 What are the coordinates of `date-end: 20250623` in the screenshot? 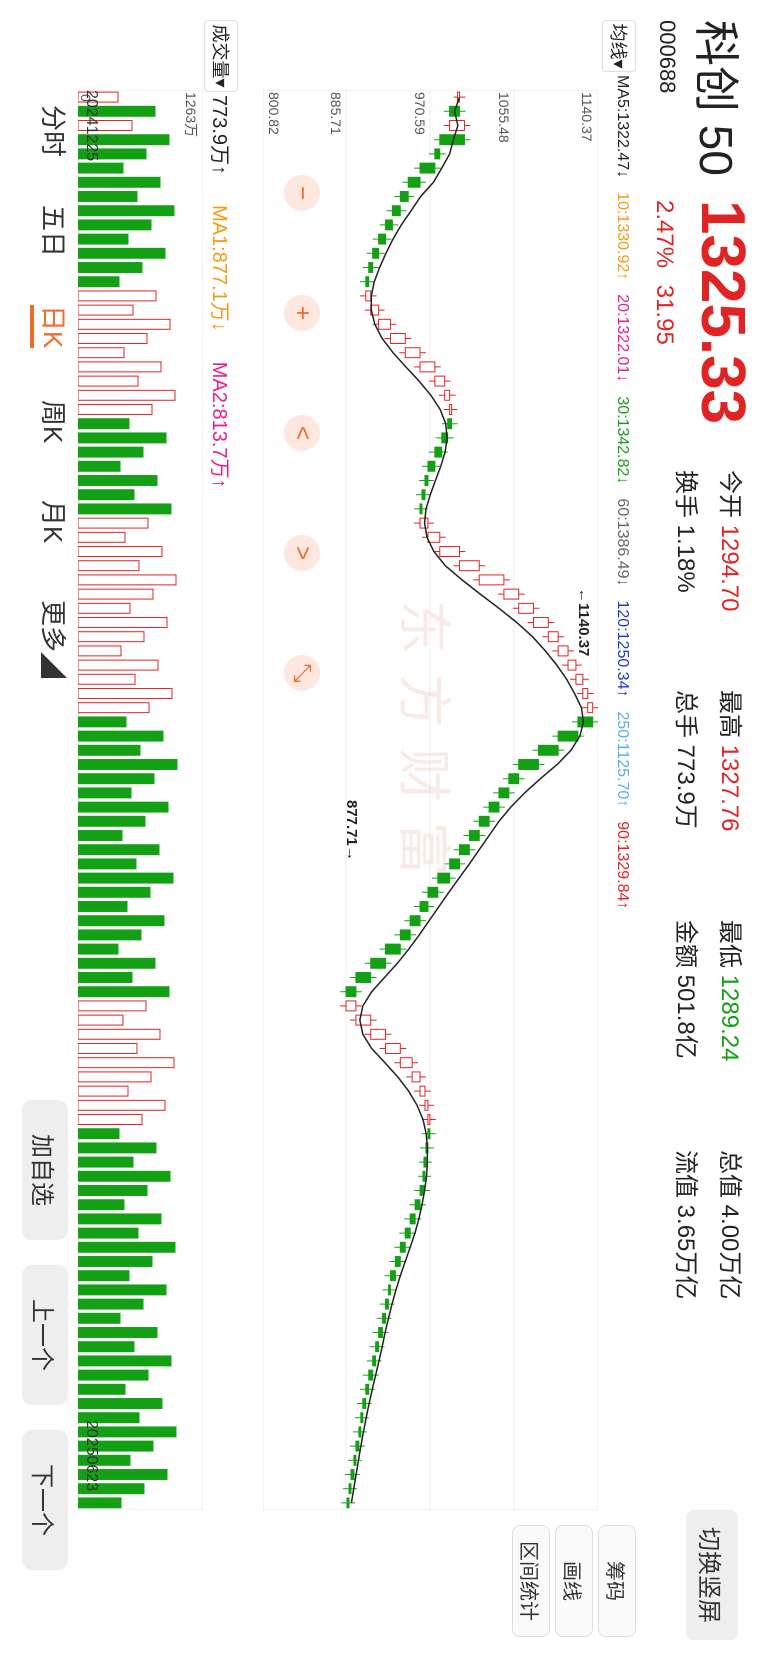 It's located at (91, 1456).